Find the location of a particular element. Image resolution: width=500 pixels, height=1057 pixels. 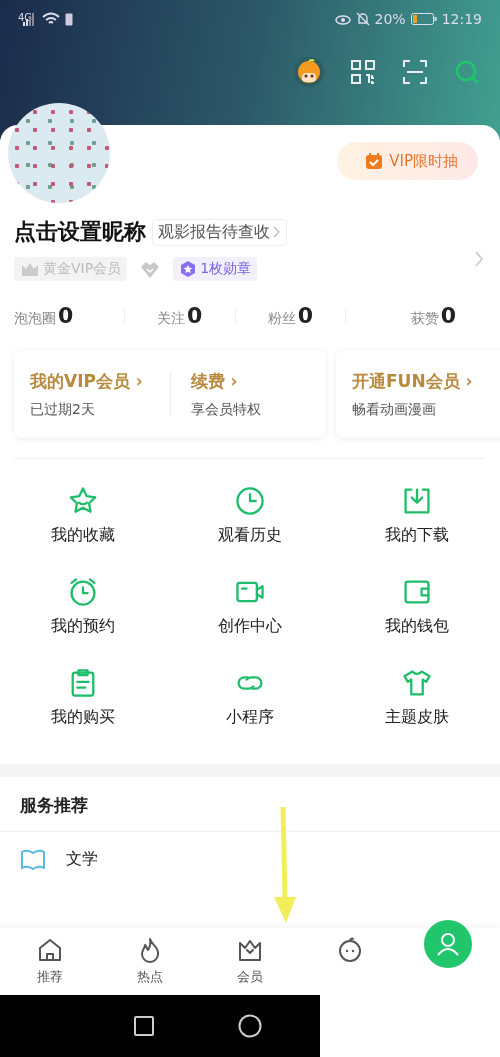

membership-subtitle: 已过期2天 is located at coordinates (63, 409).